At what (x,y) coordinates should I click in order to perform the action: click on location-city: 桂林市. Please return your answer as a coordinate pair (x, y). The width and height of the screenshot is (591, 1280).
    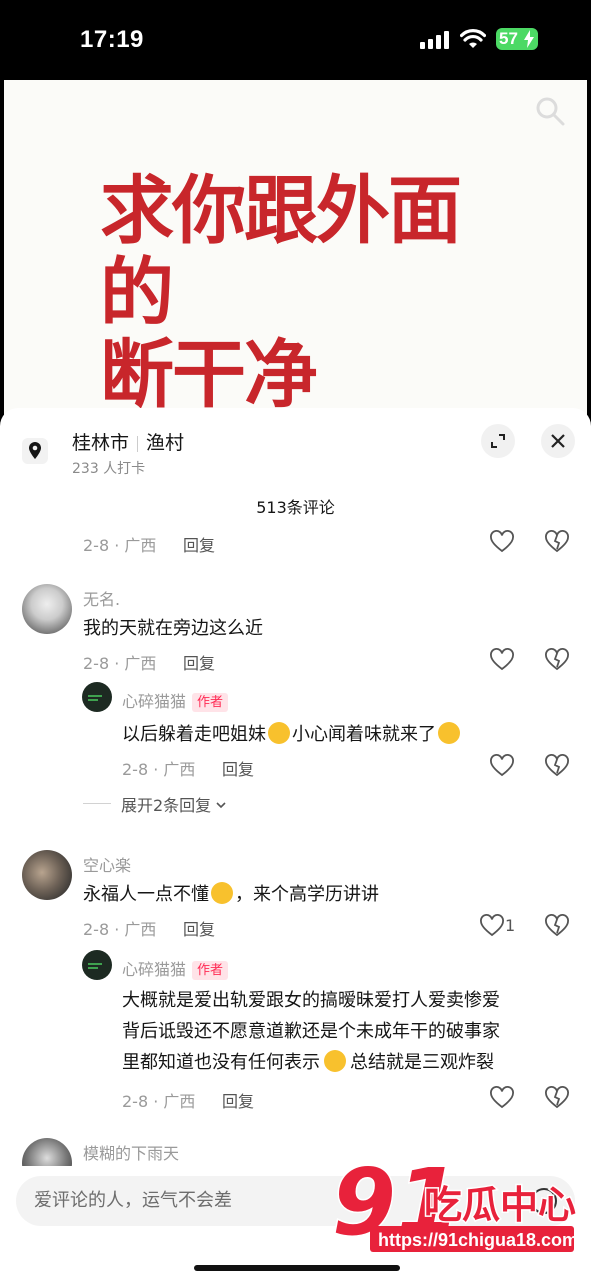
    Looking at the image, I should click on (101, 443).